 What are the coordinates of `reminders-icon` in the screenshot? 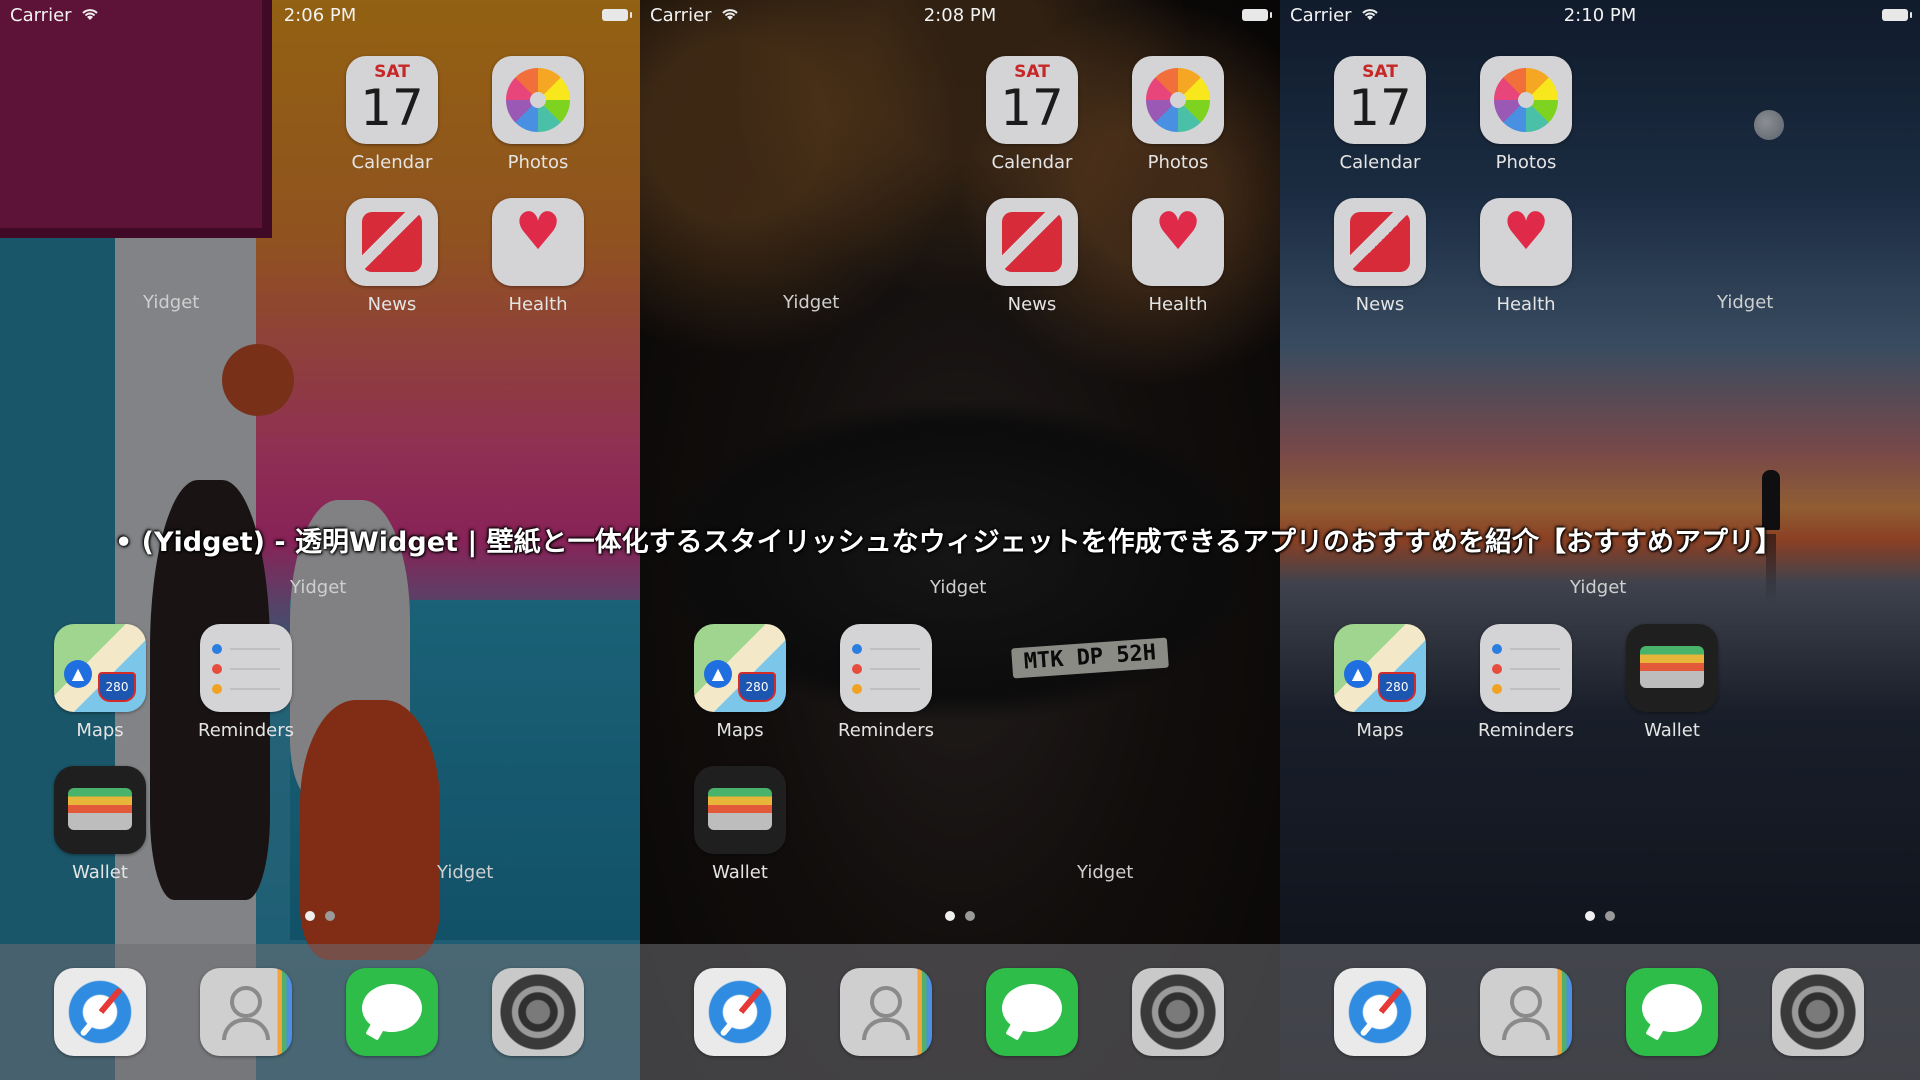 It's located at (886, 668).